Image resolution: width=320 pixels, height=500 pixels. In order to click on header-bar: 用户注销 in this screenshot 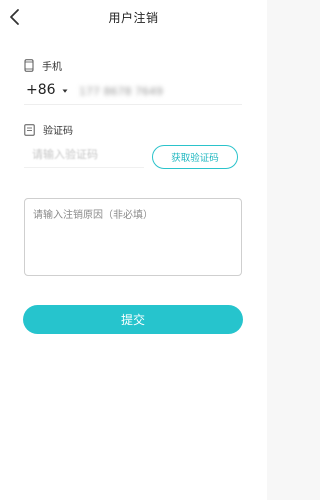, I will do `click(133, 18)`.